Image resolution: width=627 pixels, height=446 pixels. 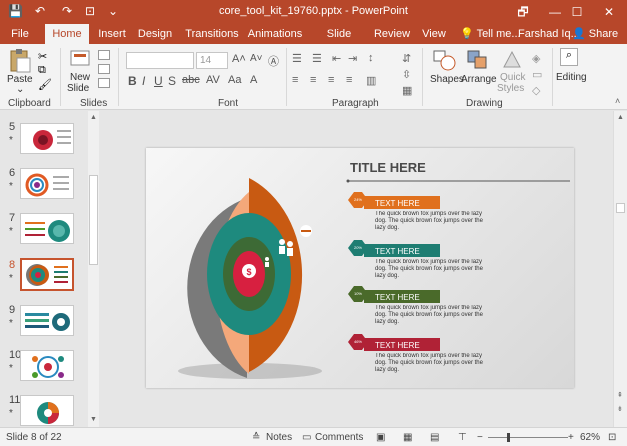 I want to click on normal-view-icon: ▣, so click(x=380, y=437).